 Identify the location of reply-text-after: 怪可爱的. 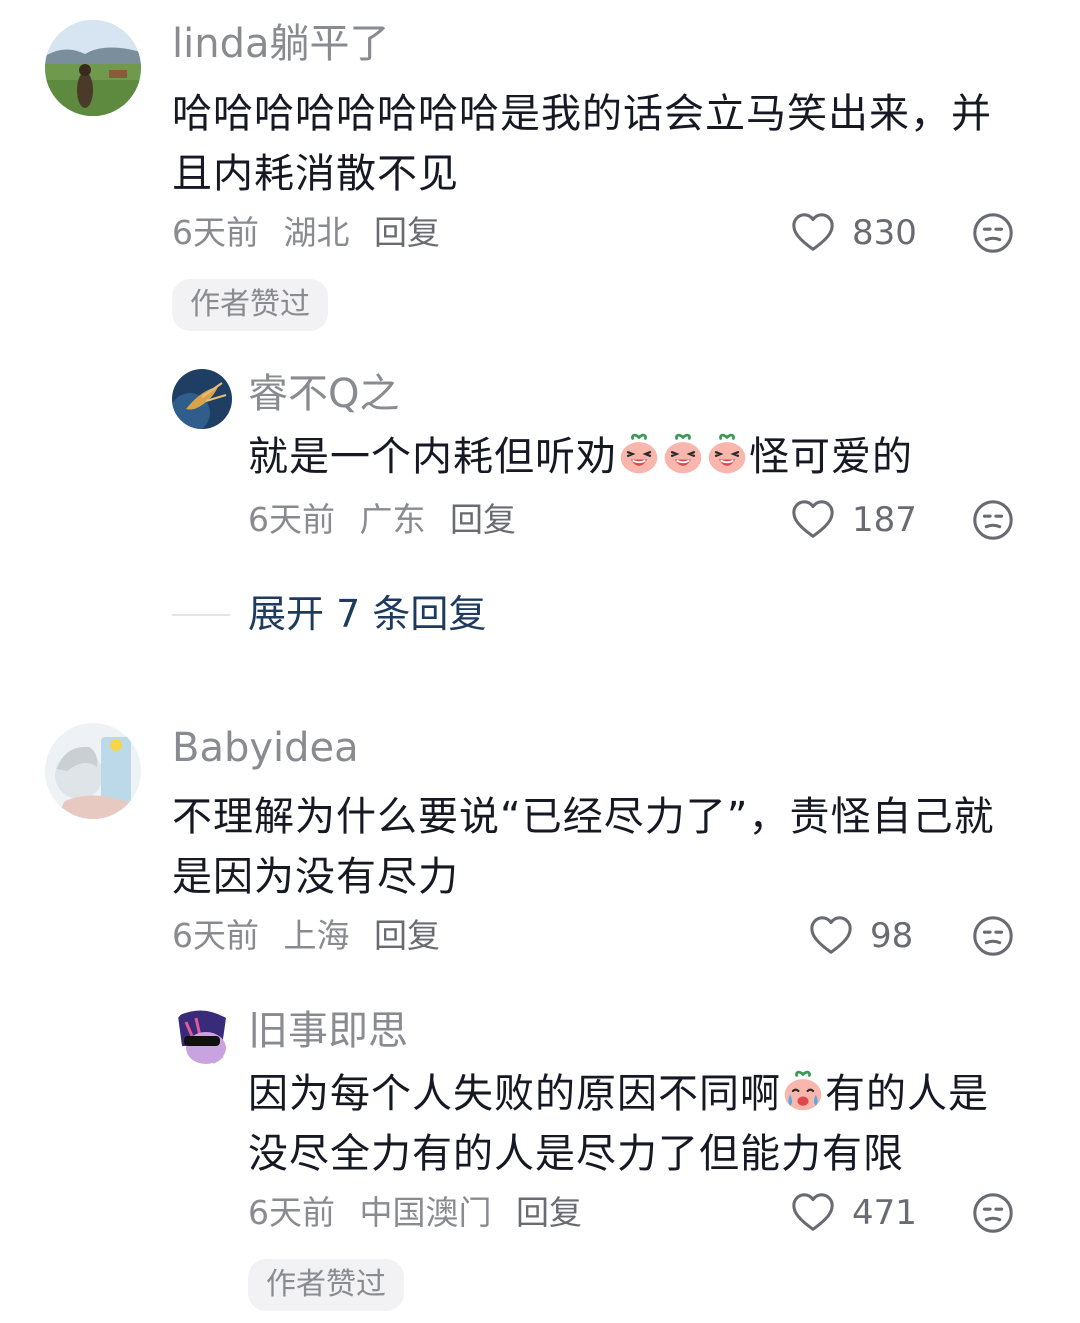
(831, 457).